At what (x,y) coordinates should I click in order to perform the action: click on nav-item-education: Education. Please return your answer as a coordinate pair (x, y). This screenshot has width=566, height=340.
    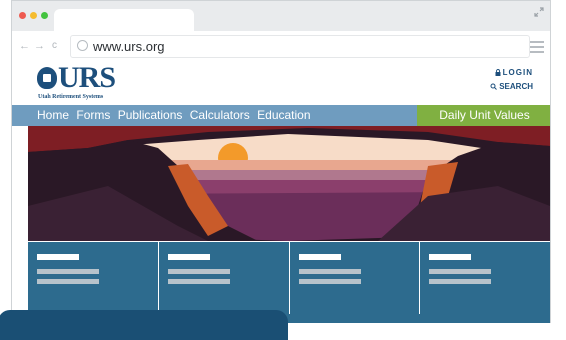
    Looking at the image, I should click on (283, 115).